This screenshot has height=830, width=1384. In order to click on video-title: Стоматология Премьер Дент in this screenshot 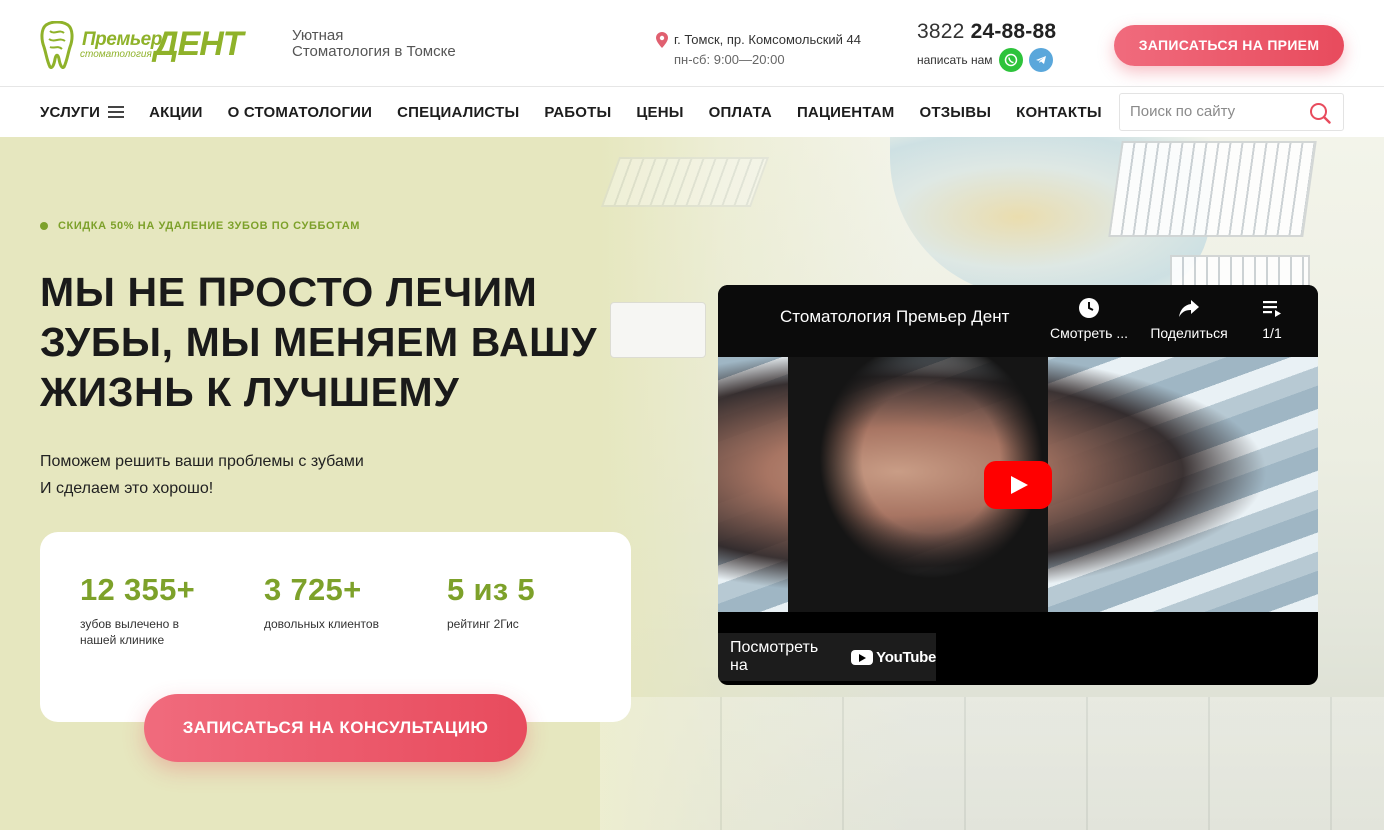, I will do `click(894, 317)`.